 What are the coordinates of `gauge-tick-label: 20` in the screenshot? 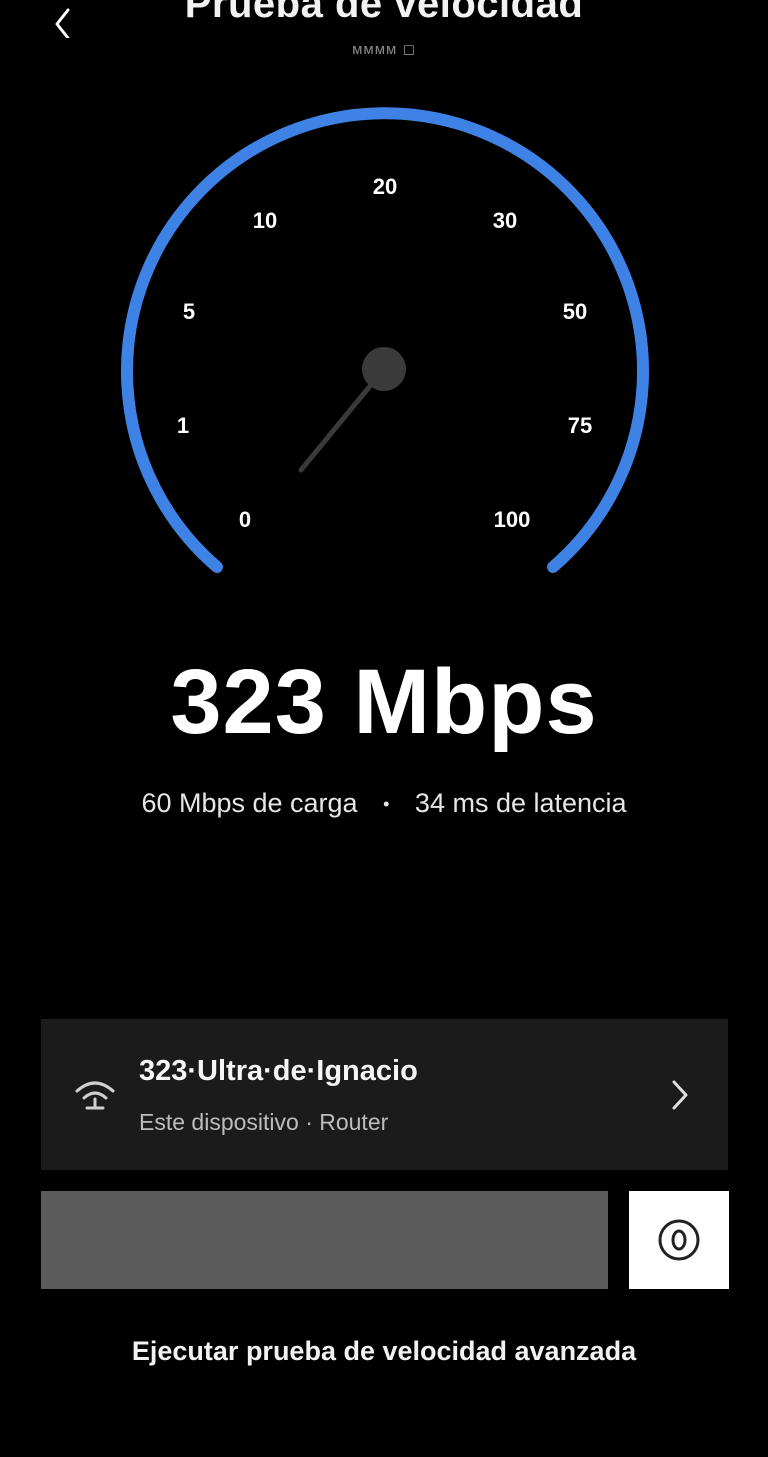 It's located at (385, 186).